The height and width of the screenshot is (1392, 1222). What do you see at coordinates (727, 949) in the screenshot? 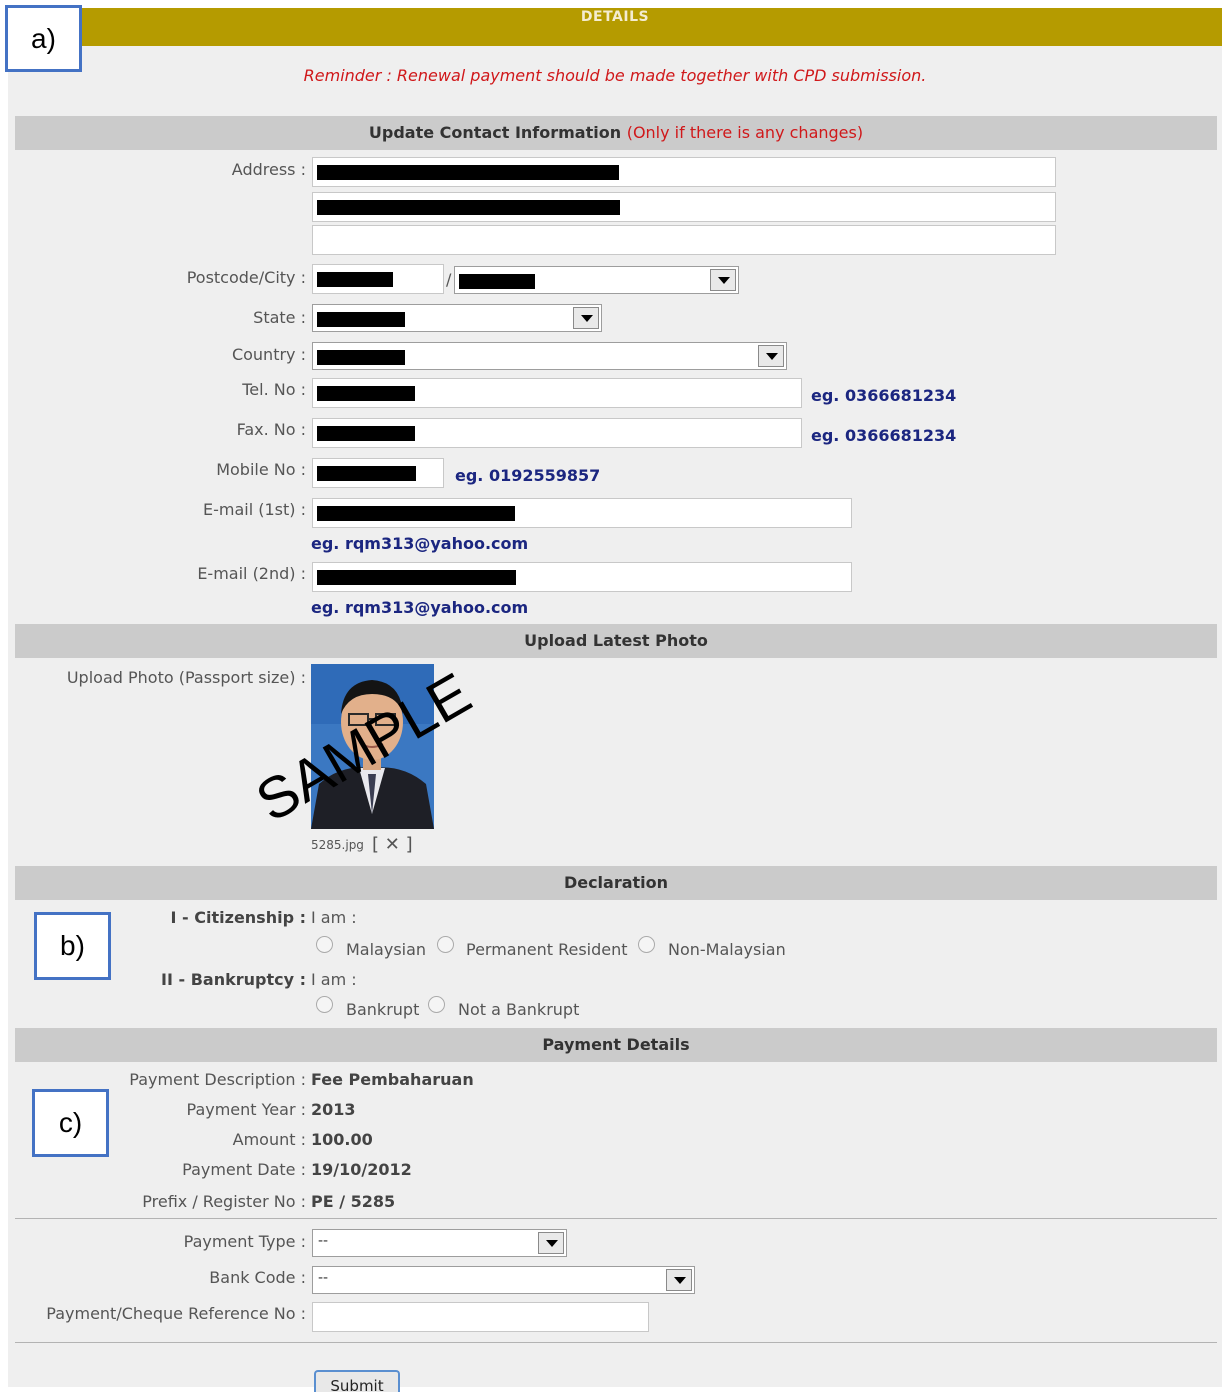
I see `citizenship-option-non-malaysian: Non-Malaysian` at bounding box center [727, 949].